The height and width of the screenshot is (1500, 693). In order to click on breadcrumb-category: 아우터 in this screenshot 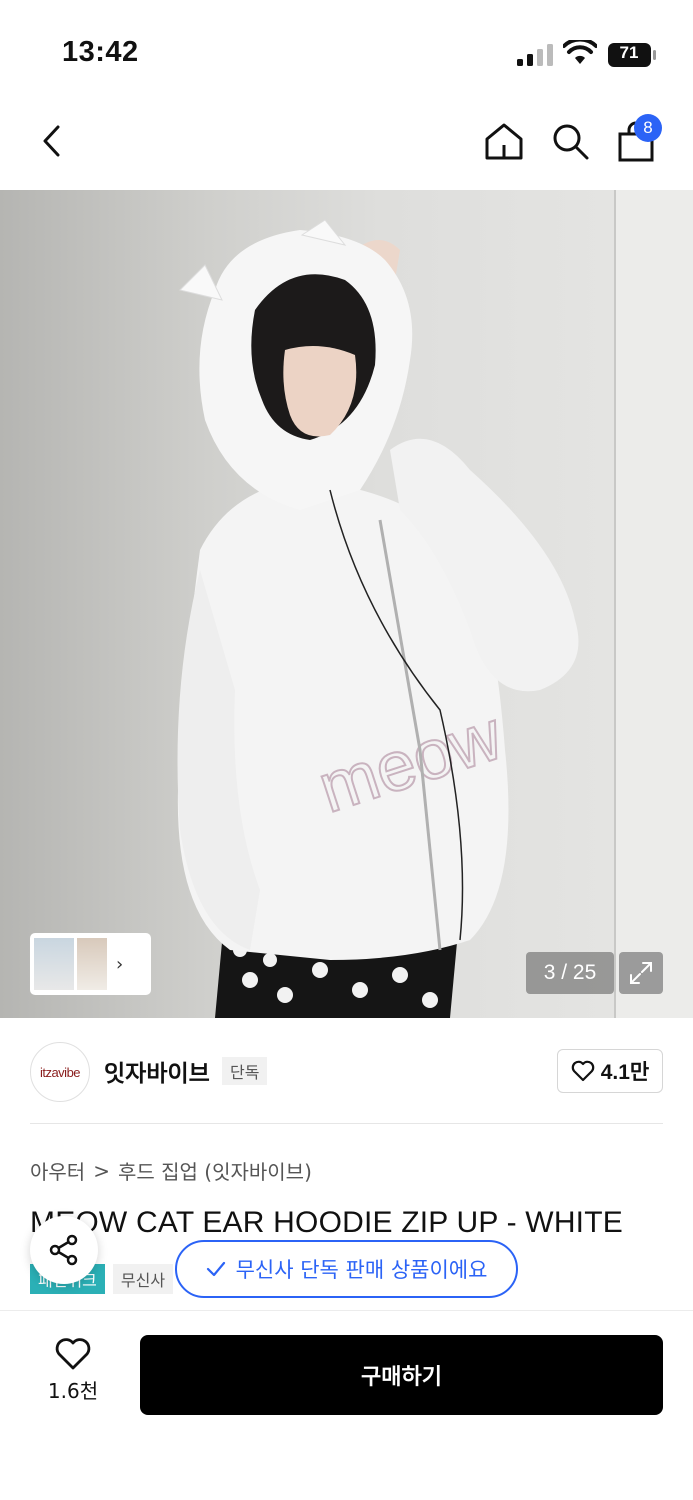, I will do `click(57, 1170)`.